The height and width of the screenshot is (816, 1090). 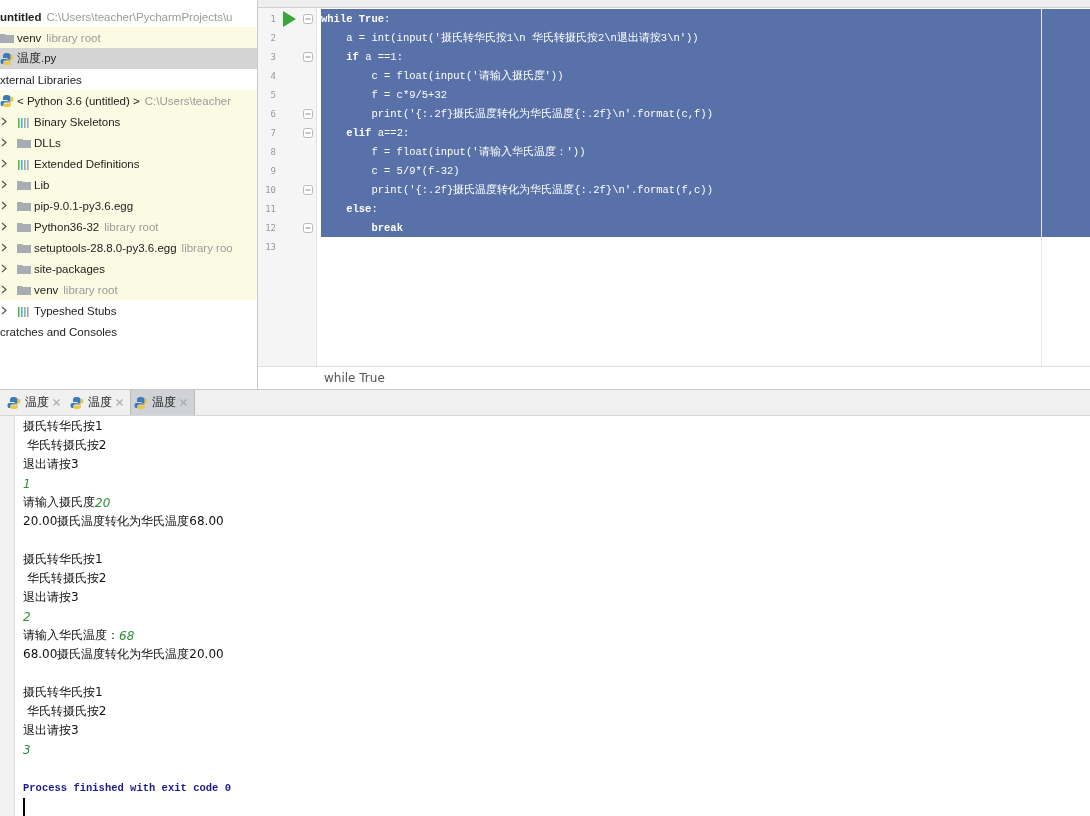 I want to click on code-line: while True:, so click(x=356, y=18).